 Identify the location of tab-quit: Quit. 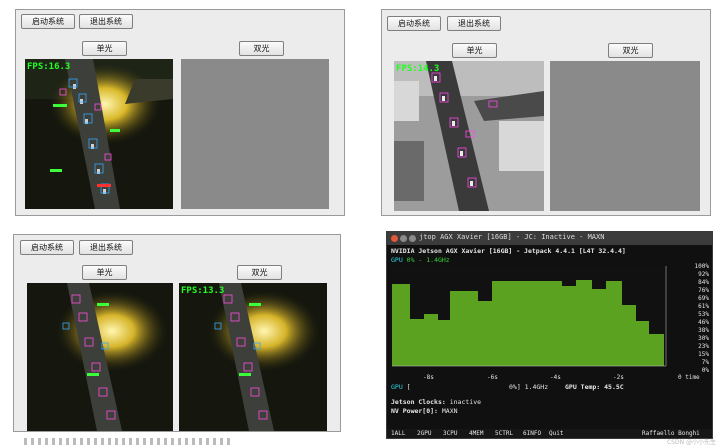
(556, 433).